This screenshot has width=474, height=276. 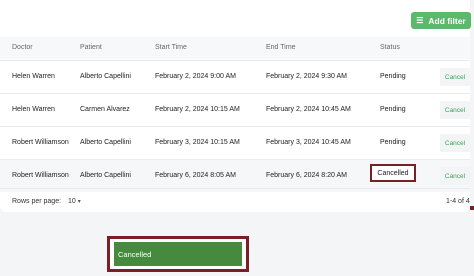 What do you see at coordinates (447, 20) in the screenshot?
I see `add-filter-label: Add filter` at bounding box center [447, 20].